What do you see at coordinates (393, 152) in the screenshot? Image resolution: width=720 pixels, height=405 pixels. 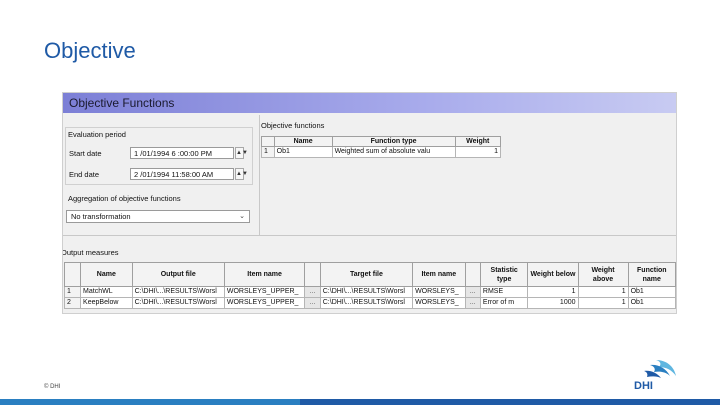 I see `function-type-cell: Weighted sum of absolute valu` at bounding box center [393, 152].